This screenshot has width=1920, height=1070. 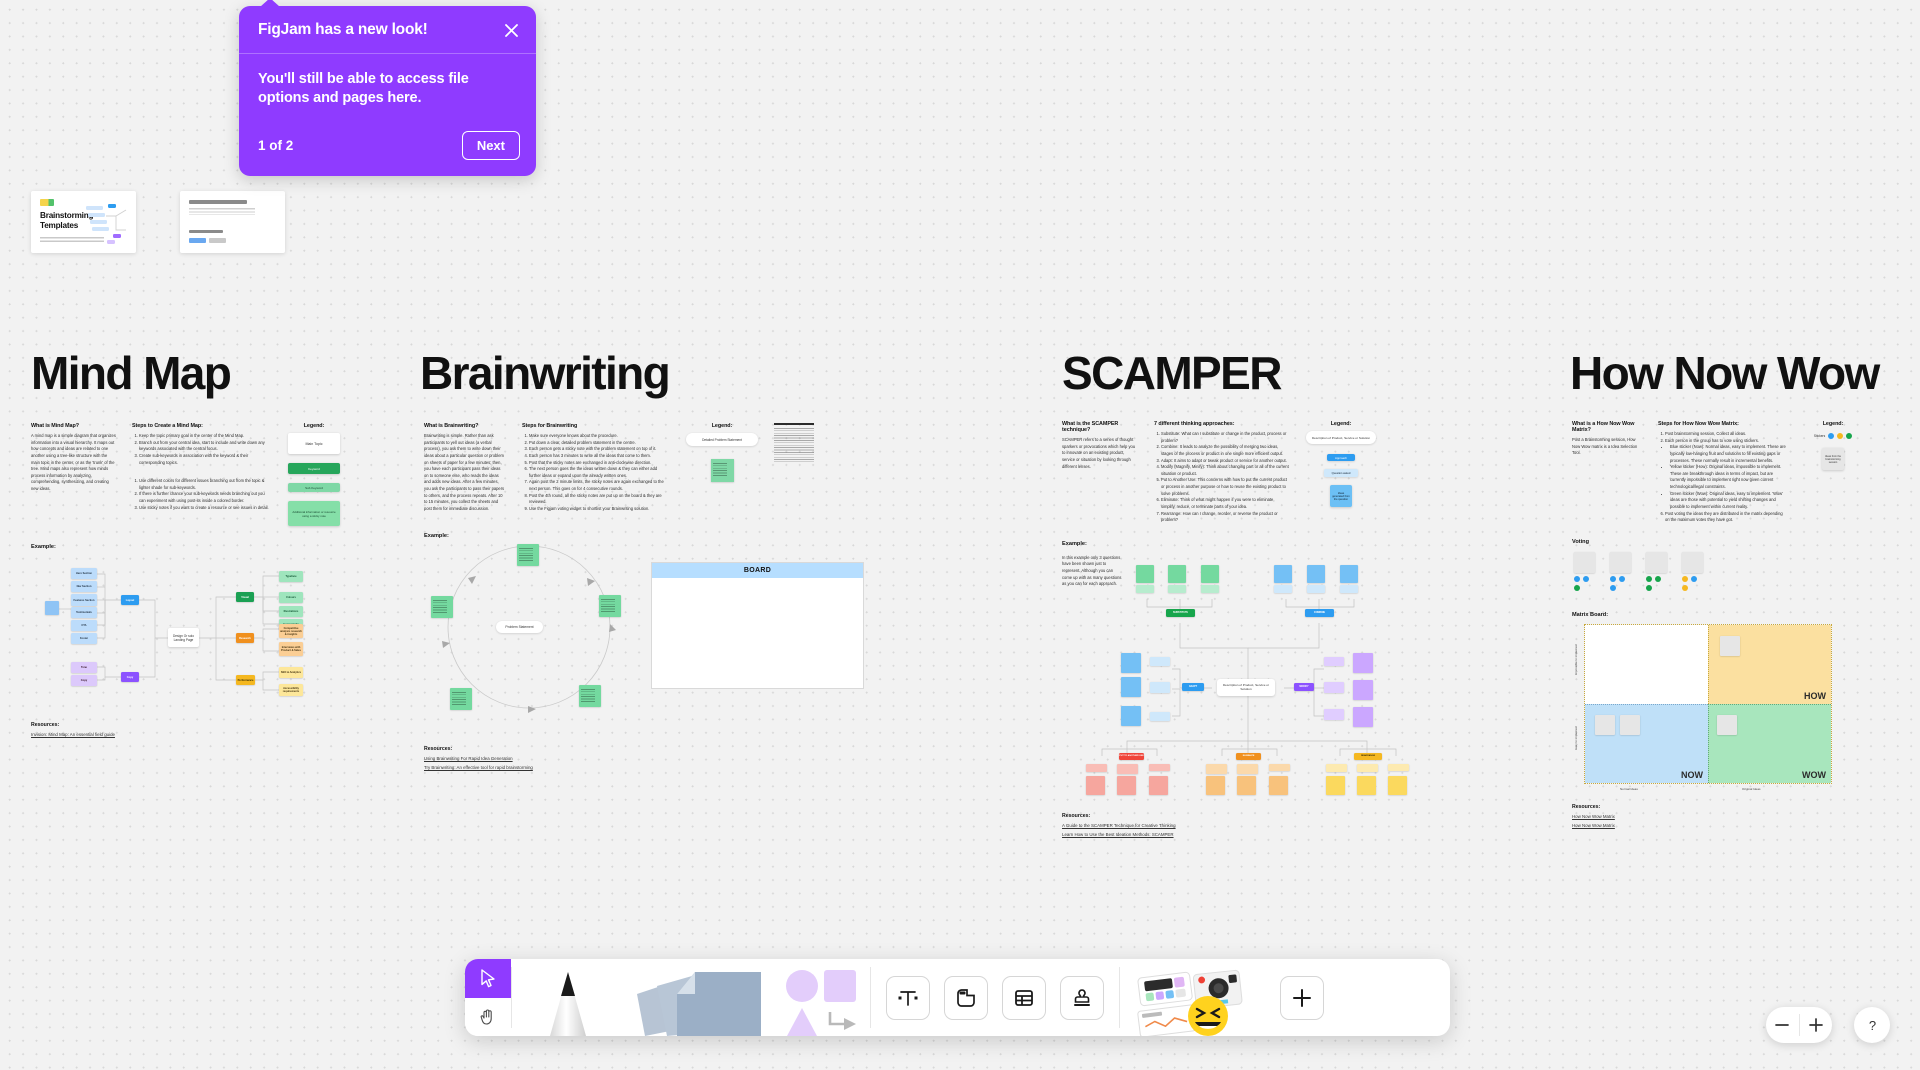 What do you see at coordinates (245, 680) in the screenshot?
I see `node-performance: Performance` at bounding box center [245, 680].